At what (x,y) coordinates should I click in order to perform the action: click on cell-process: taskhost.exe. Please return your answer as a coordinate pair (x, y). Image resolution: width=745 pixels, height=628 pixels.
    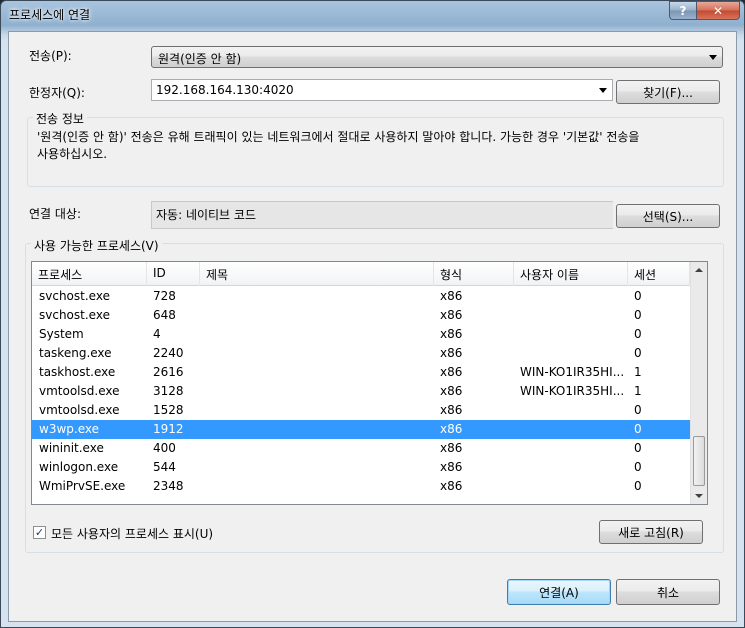
    Looking at the image, I should click on (77, 372).